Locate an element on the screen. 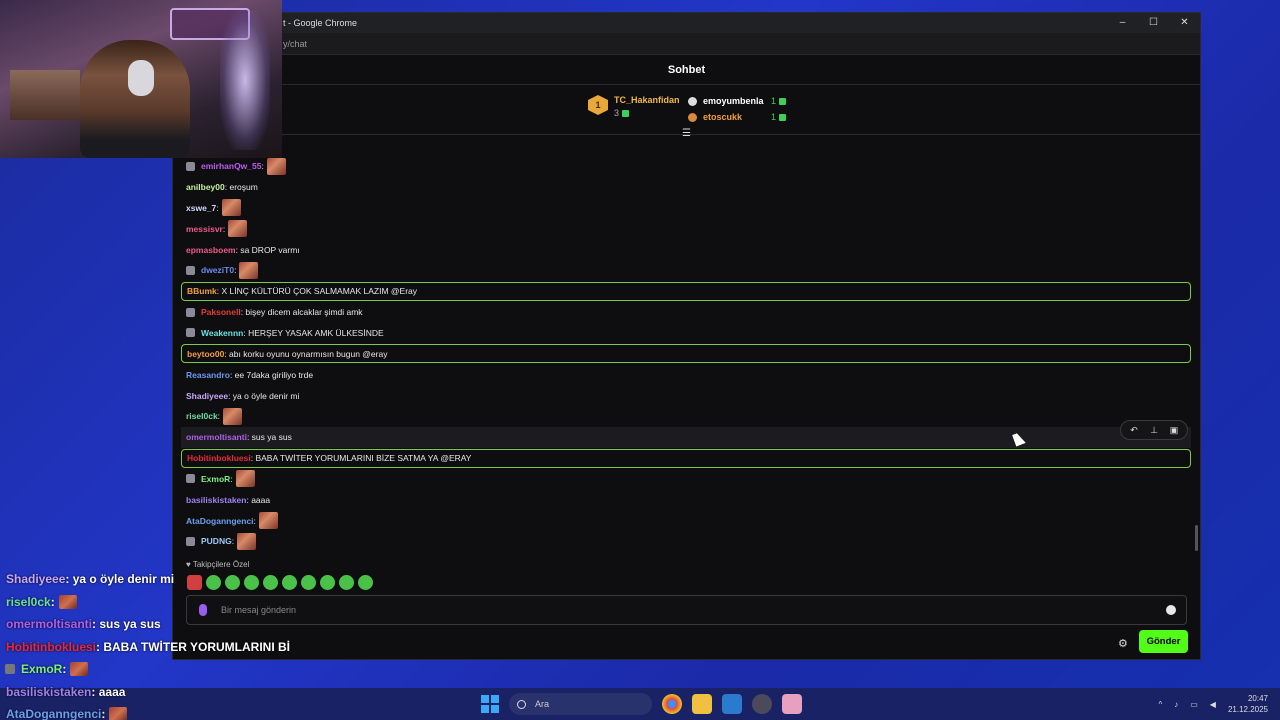 The width and height of the screenshot is (1280, 720). chat-message: PUDNG: is located at coordinates (686, 541).